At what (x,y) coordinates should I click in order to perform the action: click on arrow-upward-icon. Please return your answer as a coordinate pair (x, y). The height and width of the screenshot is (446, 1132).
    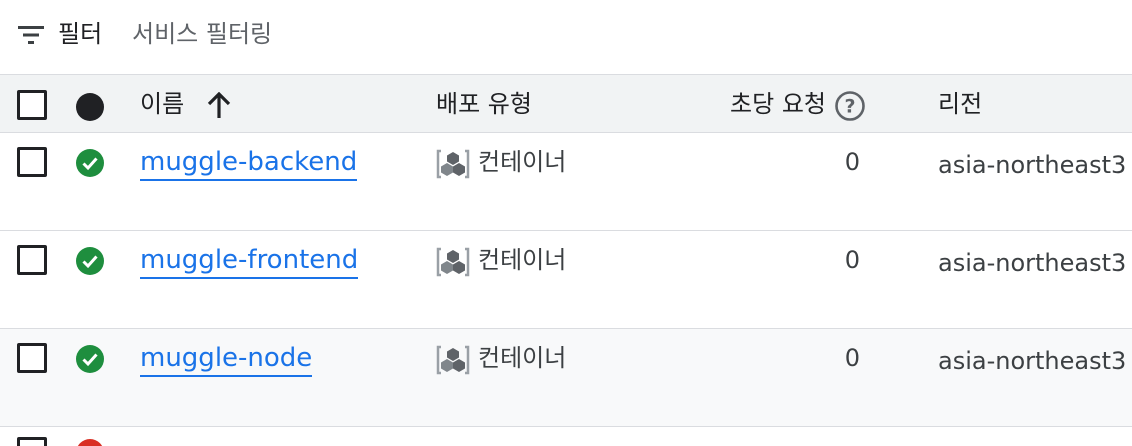
    Looking at the image, I should click on (219, 106).